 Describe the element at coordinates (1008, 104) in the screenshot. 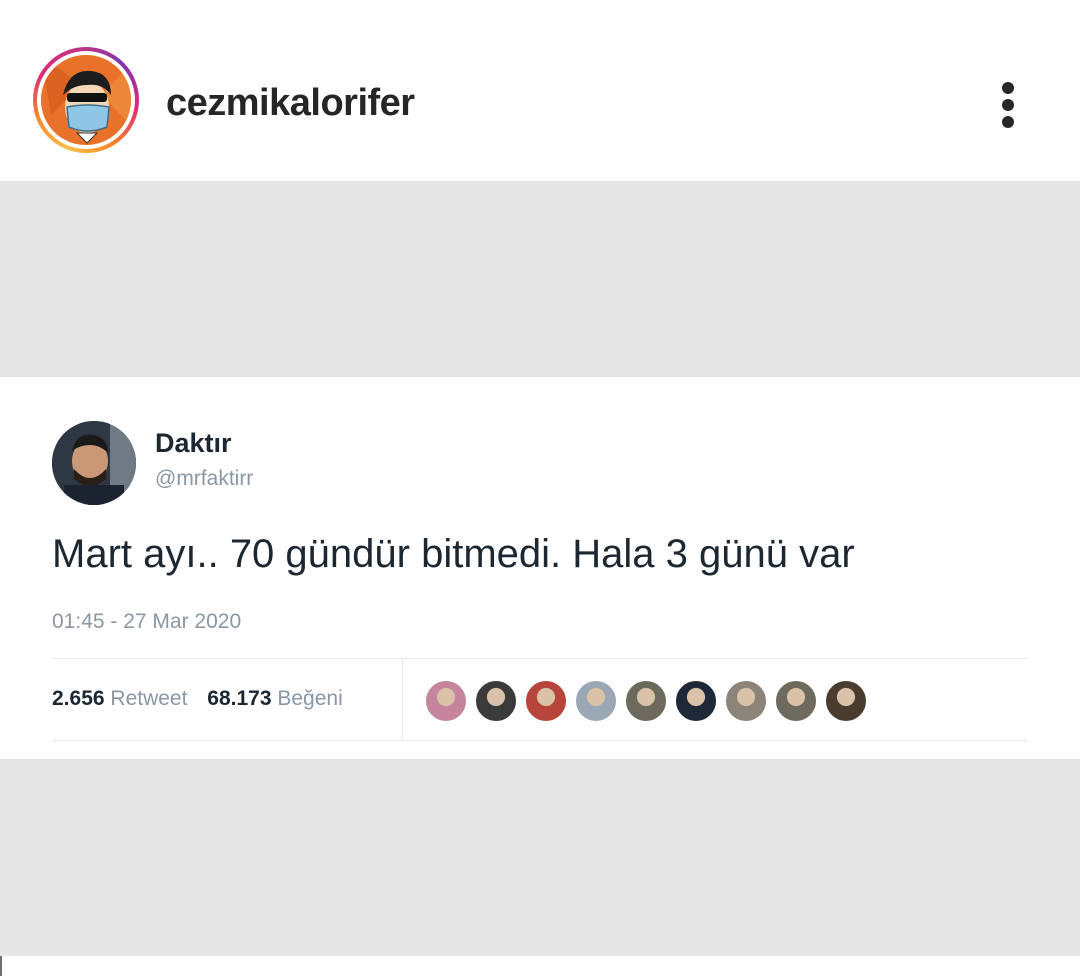

I see `more-options-icon` at that location.